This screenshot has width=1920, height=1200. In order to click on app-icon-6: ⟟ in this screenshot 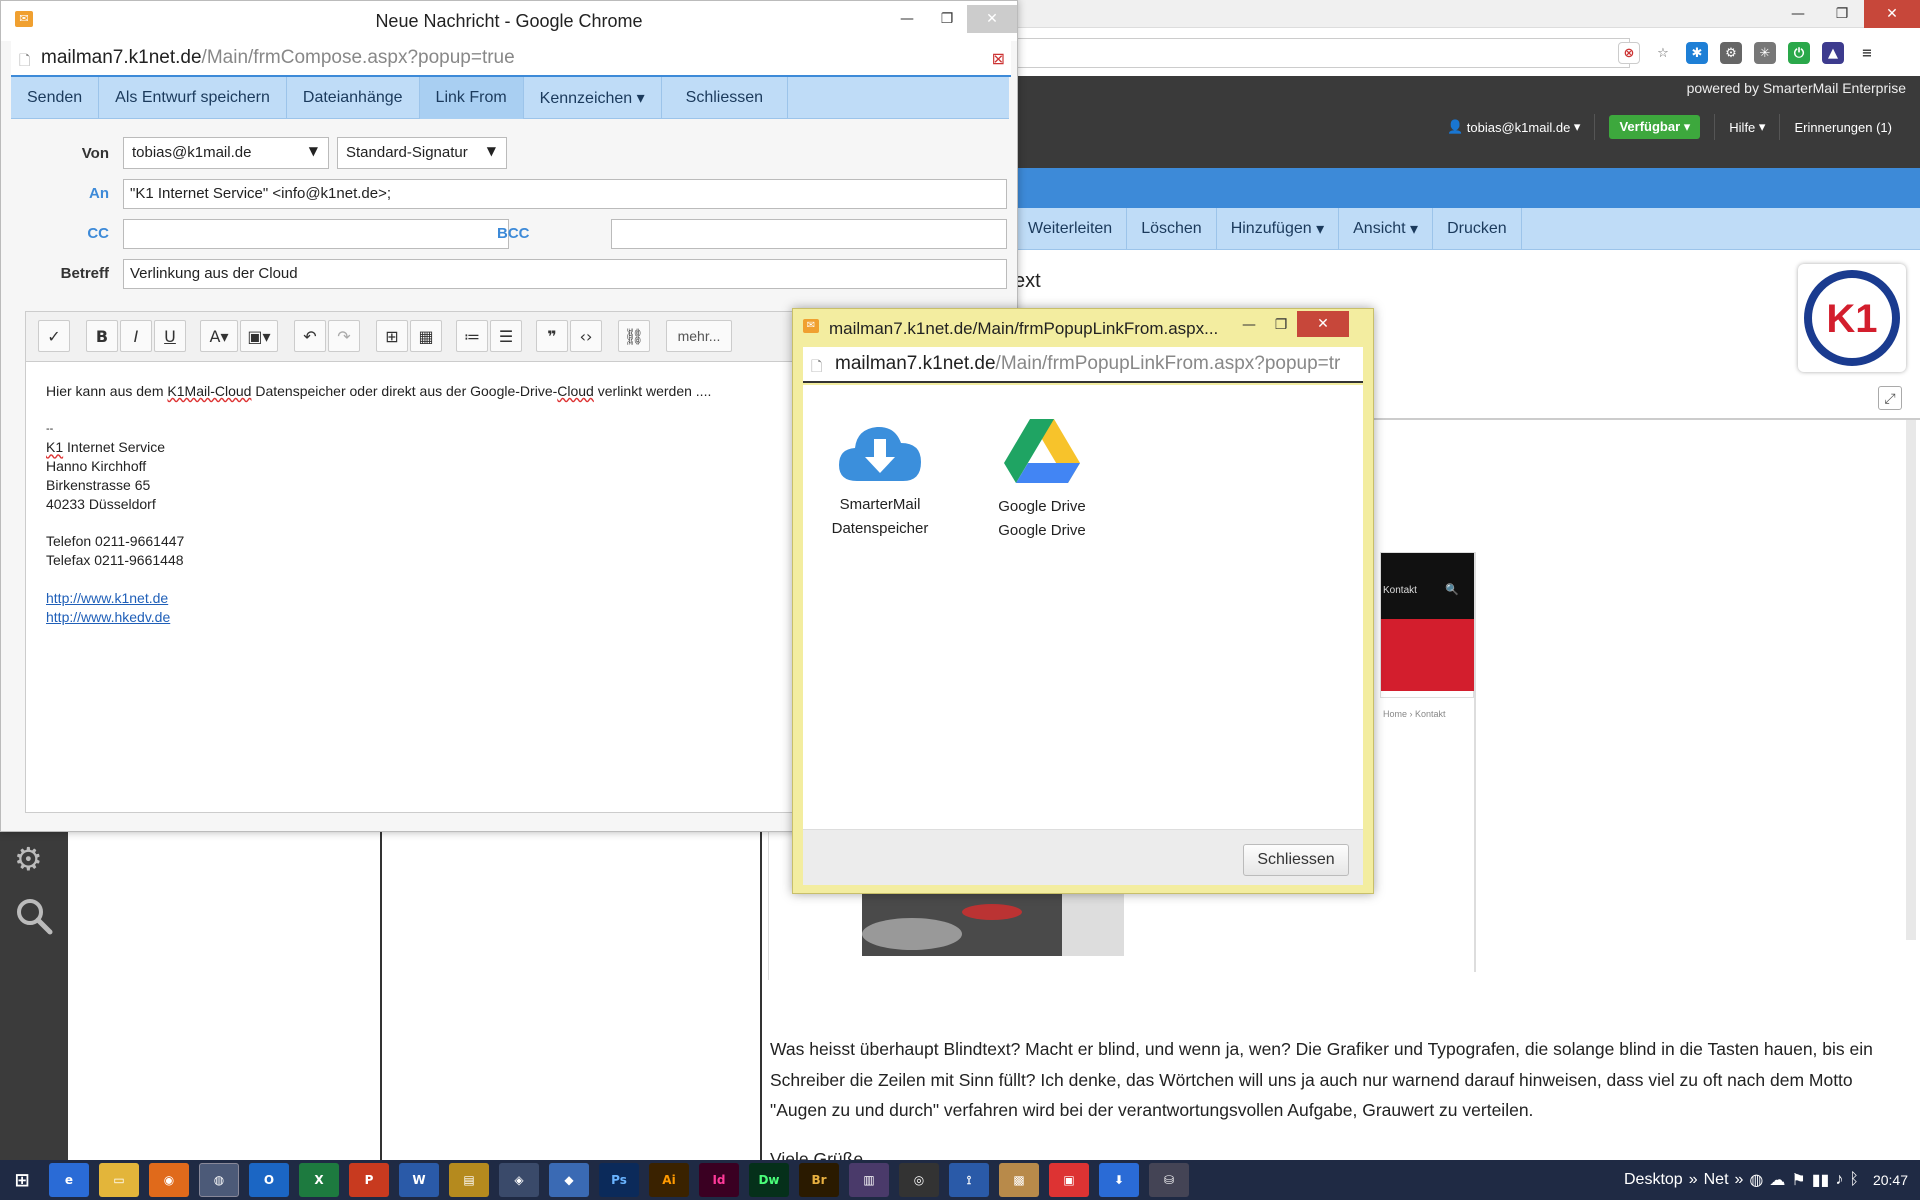, I will do `click(969, 1180)`.